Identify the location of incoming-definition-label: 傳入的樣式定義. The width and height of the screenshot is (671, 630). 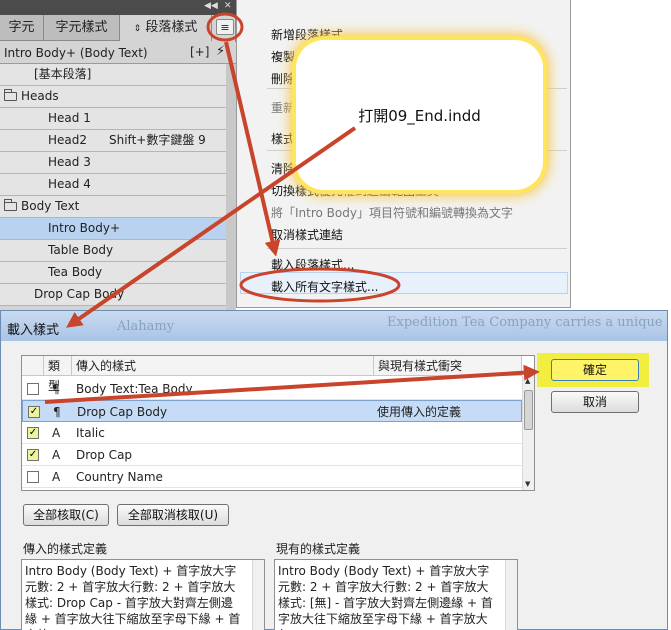
(65, 549).